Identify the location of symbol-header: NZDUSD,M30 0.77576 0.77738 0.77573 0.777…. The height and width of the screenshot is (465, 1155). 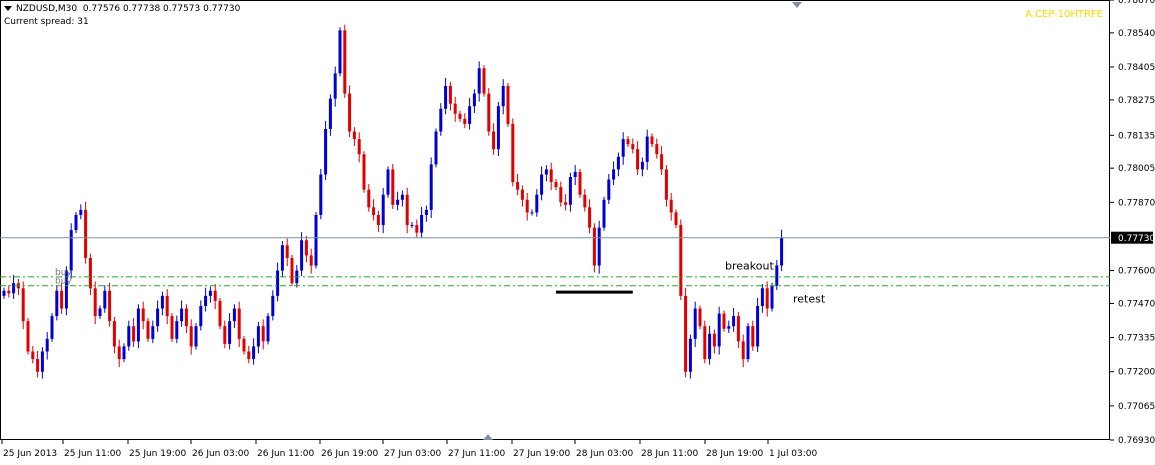
(122, 9).